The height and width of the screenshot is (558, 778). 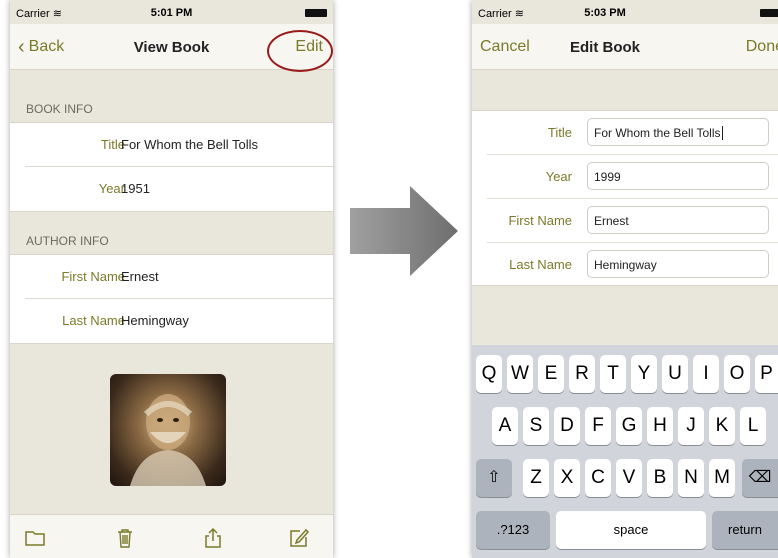 What do you see at coordinates (125, 538) in the screenshot?
I see `trash-icon` at bounding box center [125, 538].